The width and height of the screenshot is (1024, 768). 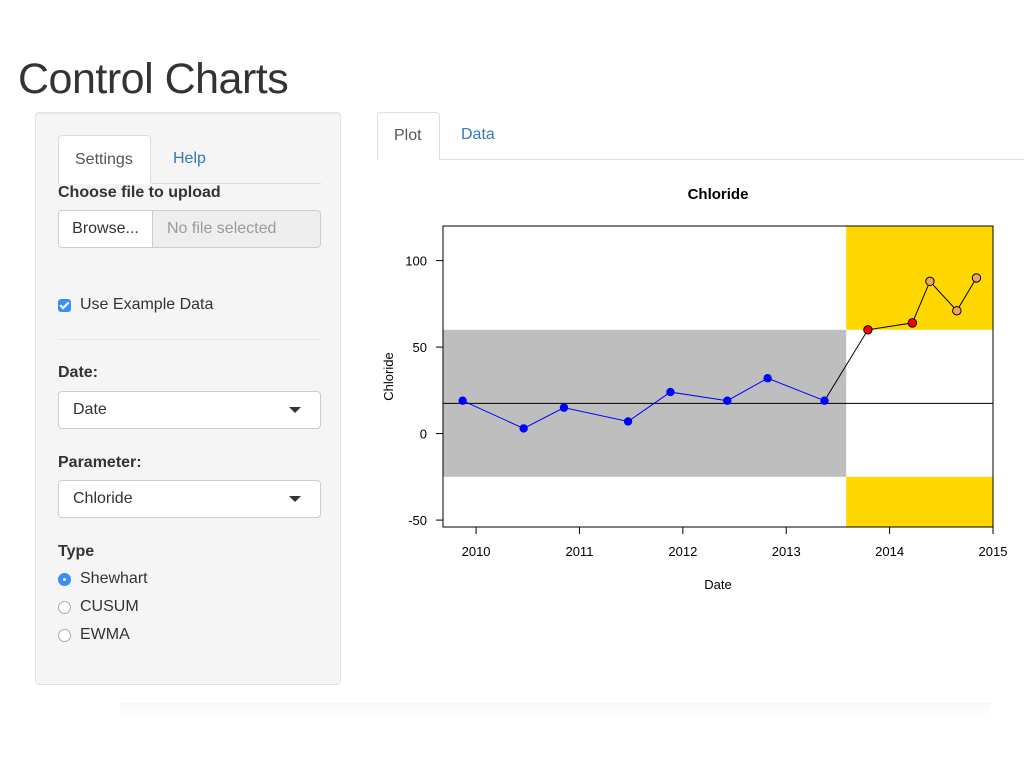 What do you see at coordinates (417, 520) in the screenshot?
I see `y-tick-label: -50` at bounding box center [417, 520].